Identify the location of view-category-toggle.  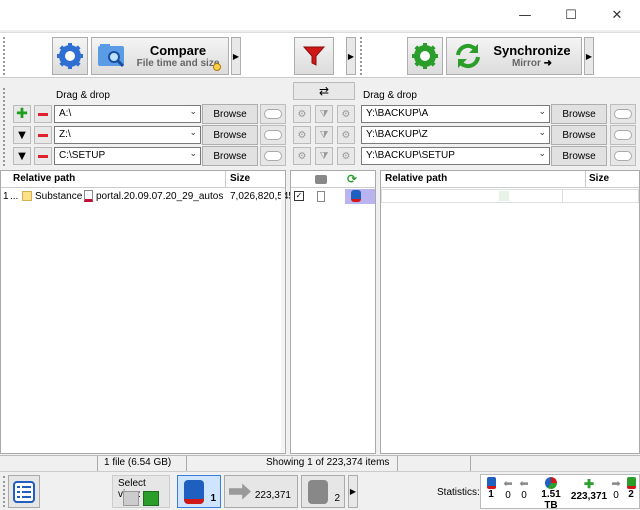
(131, 498).